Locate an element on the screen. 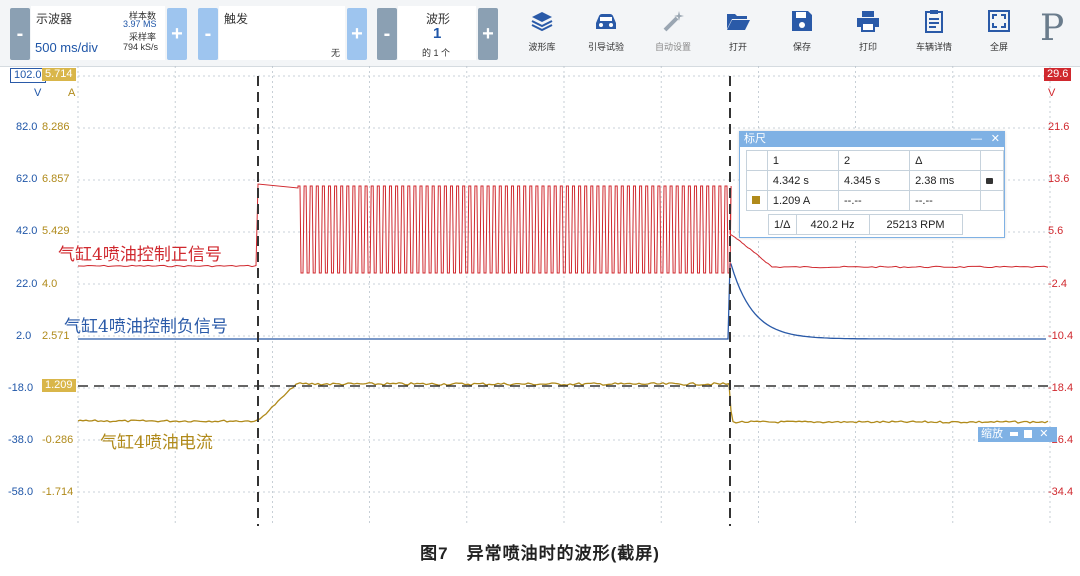 This screenshot has width=1080, height=576. right-axis-tick: -2.4 is located at coordinates (1057, 283).